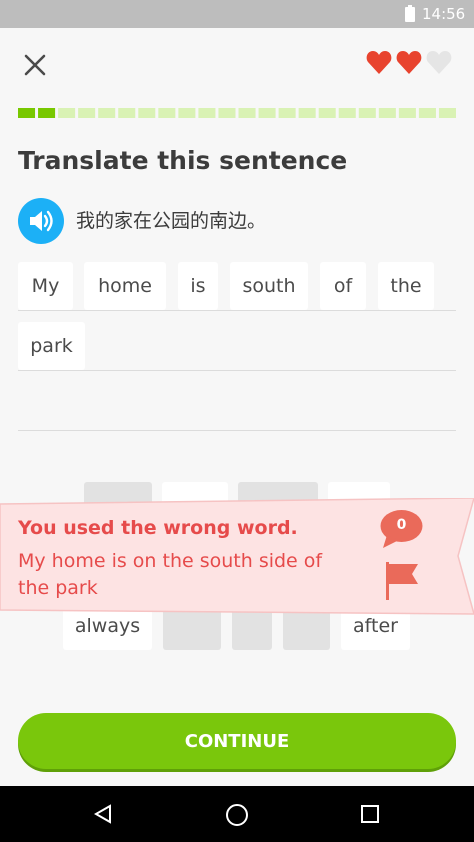 The image size is (474, 842). I want to click on close-icon, so click(35, 65).